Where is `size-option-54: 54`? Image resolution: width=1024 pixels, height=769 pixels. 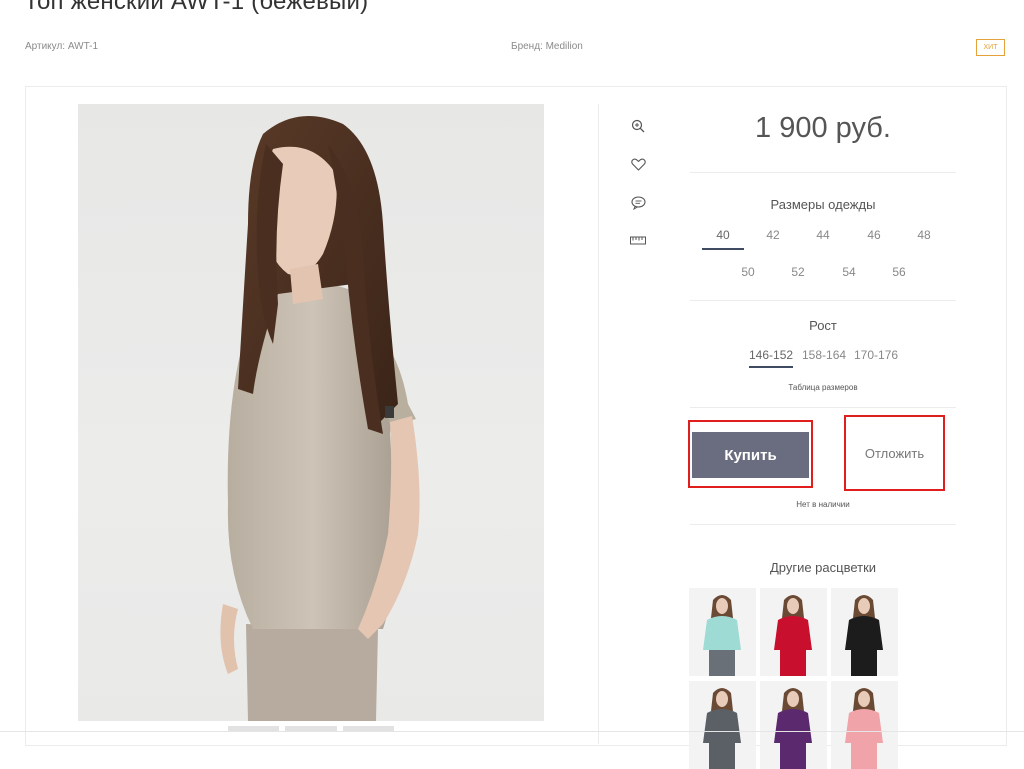
size-option-54: 54 is located at coordinates (849, 272).